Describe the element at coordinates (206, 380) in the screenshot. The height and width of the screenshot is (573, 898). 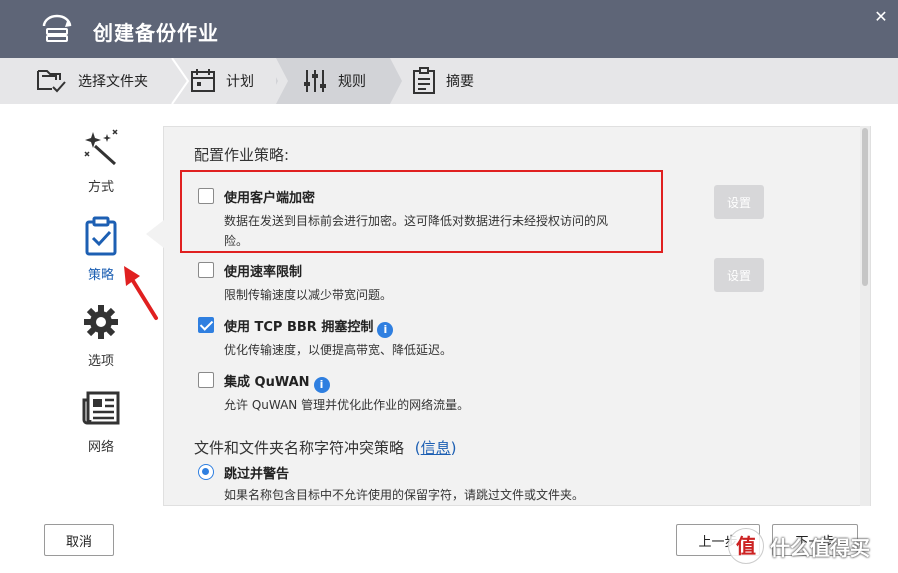
I see `quwan-checkbox` at that location.